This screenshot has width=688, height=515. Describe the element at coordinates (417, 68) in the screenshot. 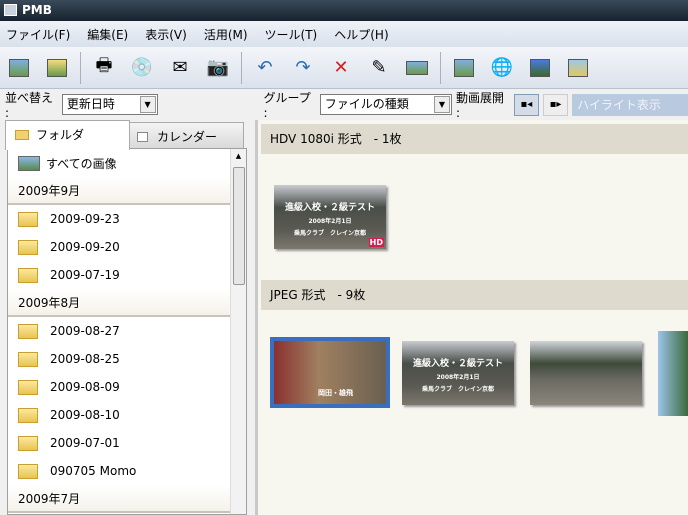

I see `slideshow-icon` at that location.